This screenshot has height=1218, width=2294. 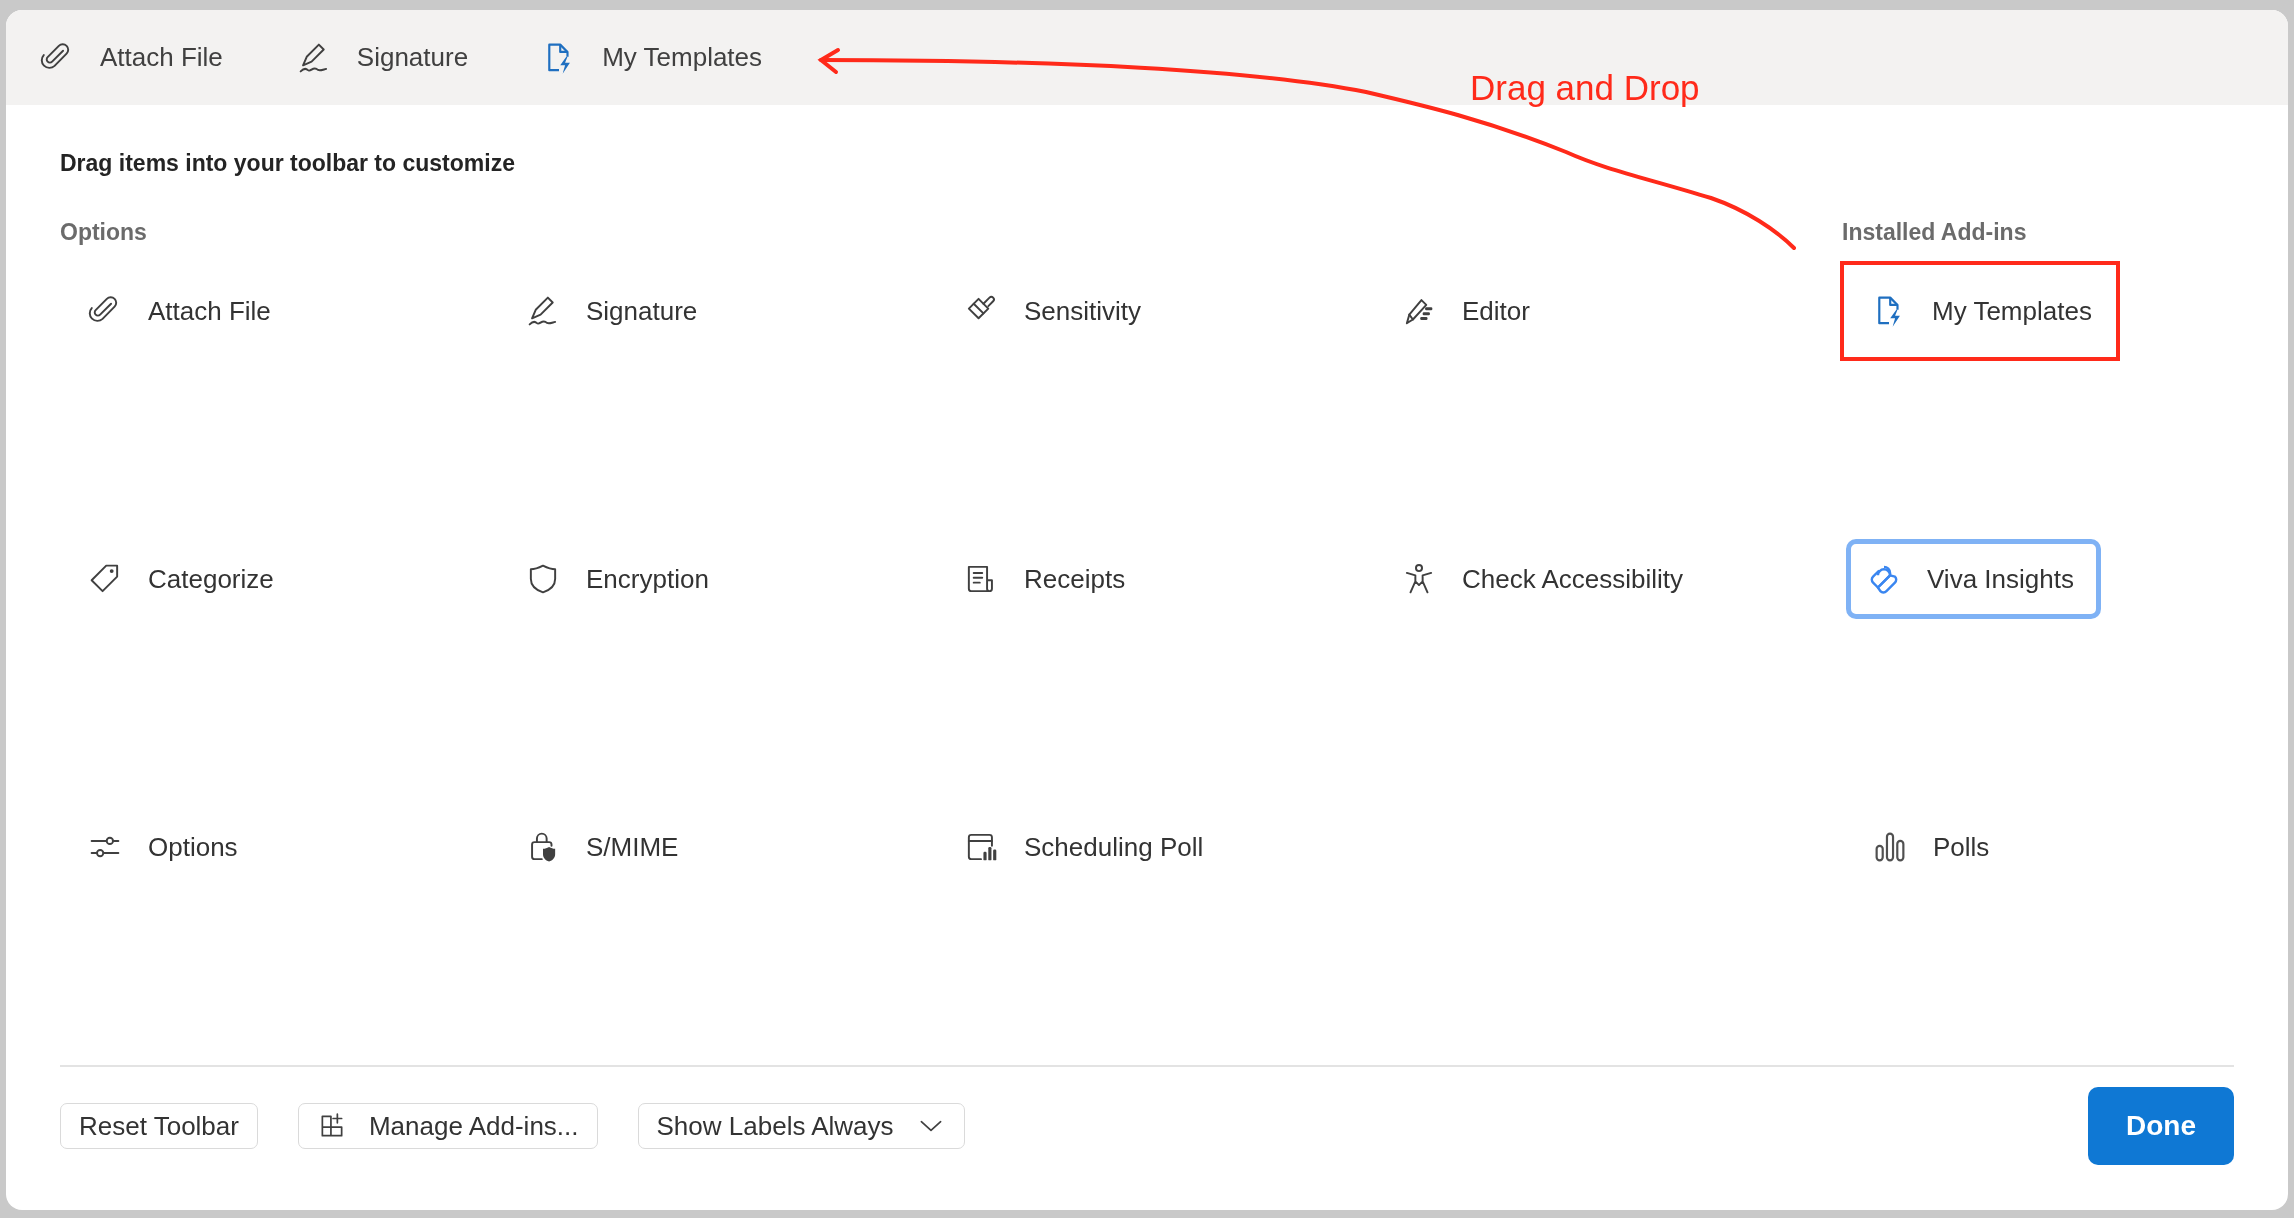 I want to click on toolbar-option: Attach File, so click(x=279, y=311).